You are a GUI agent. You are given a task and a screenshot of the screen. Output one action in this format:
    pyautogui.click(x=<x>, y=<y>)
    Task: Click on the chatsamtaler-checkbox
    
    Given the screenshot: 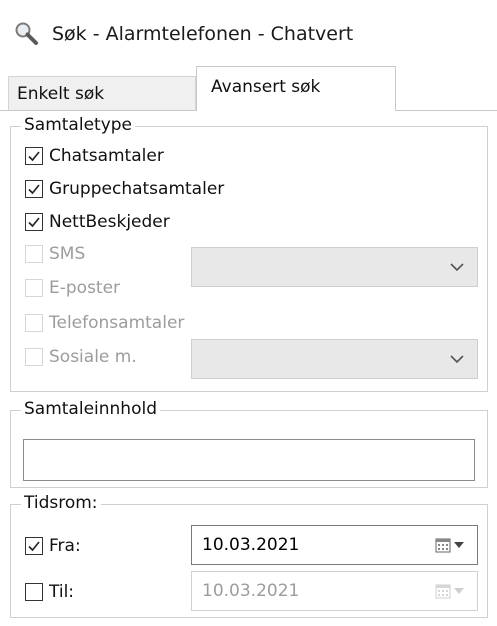 What is the action you would take?
    pyautogui.click(x=34, y=156)
    